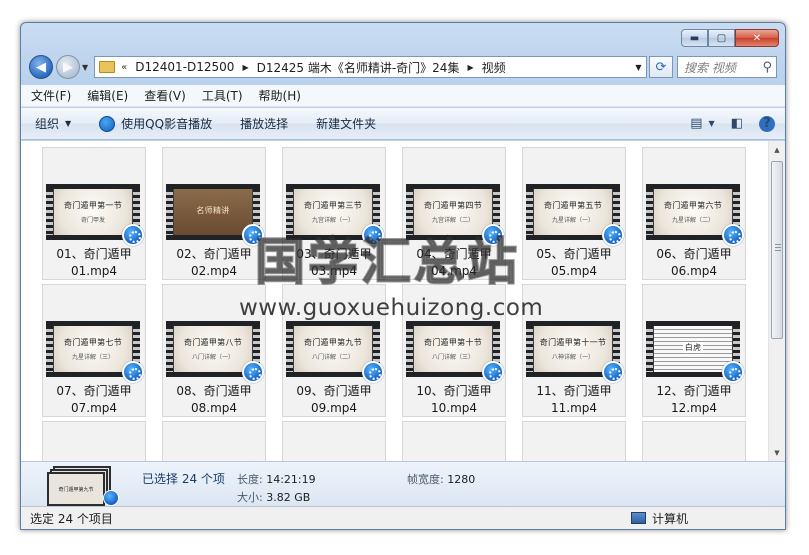 This screenshot has height=555, width=809. Describe the element at coordinates (461, 479) in the screenshot. I see `frame-width-value: 1280` at that location.